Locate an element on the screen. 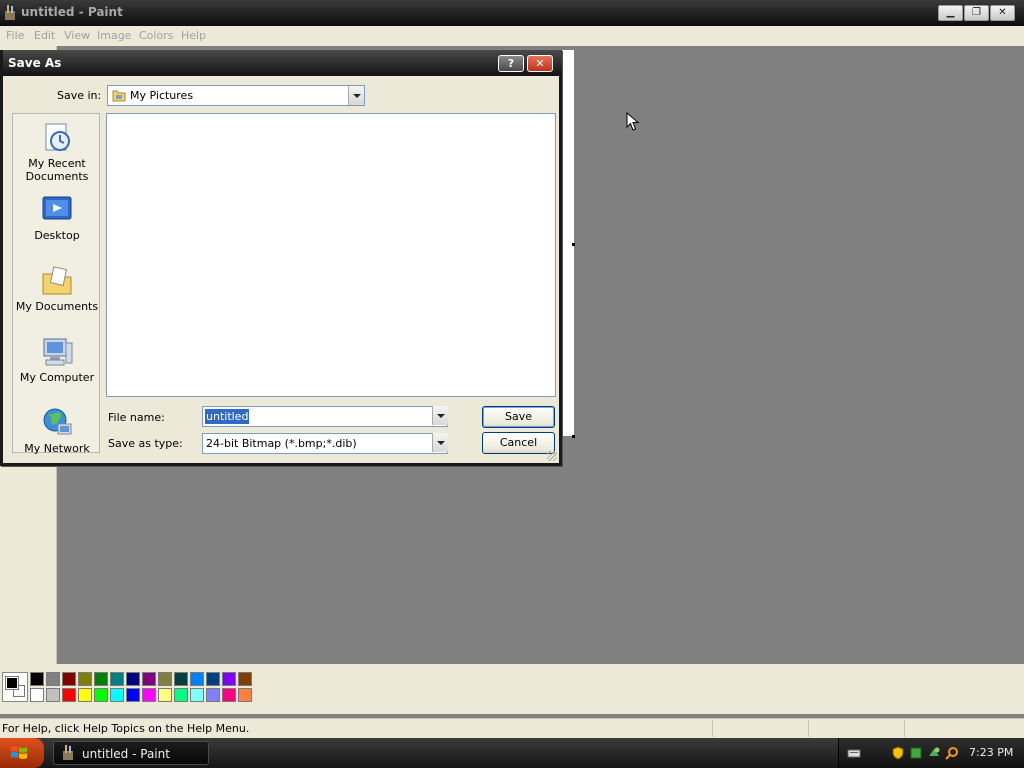  current-colors is located at coordinates (15, 687).